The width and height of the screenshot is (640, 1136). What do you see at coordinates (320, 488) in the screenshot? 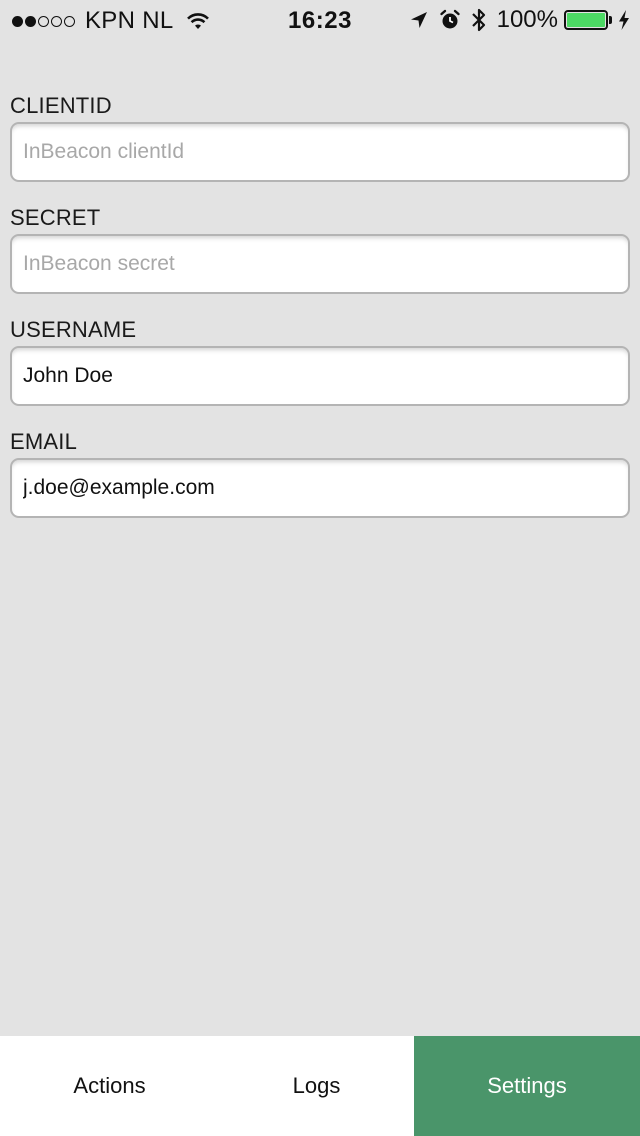
I see `email-input` at bounding box center [320, 488].